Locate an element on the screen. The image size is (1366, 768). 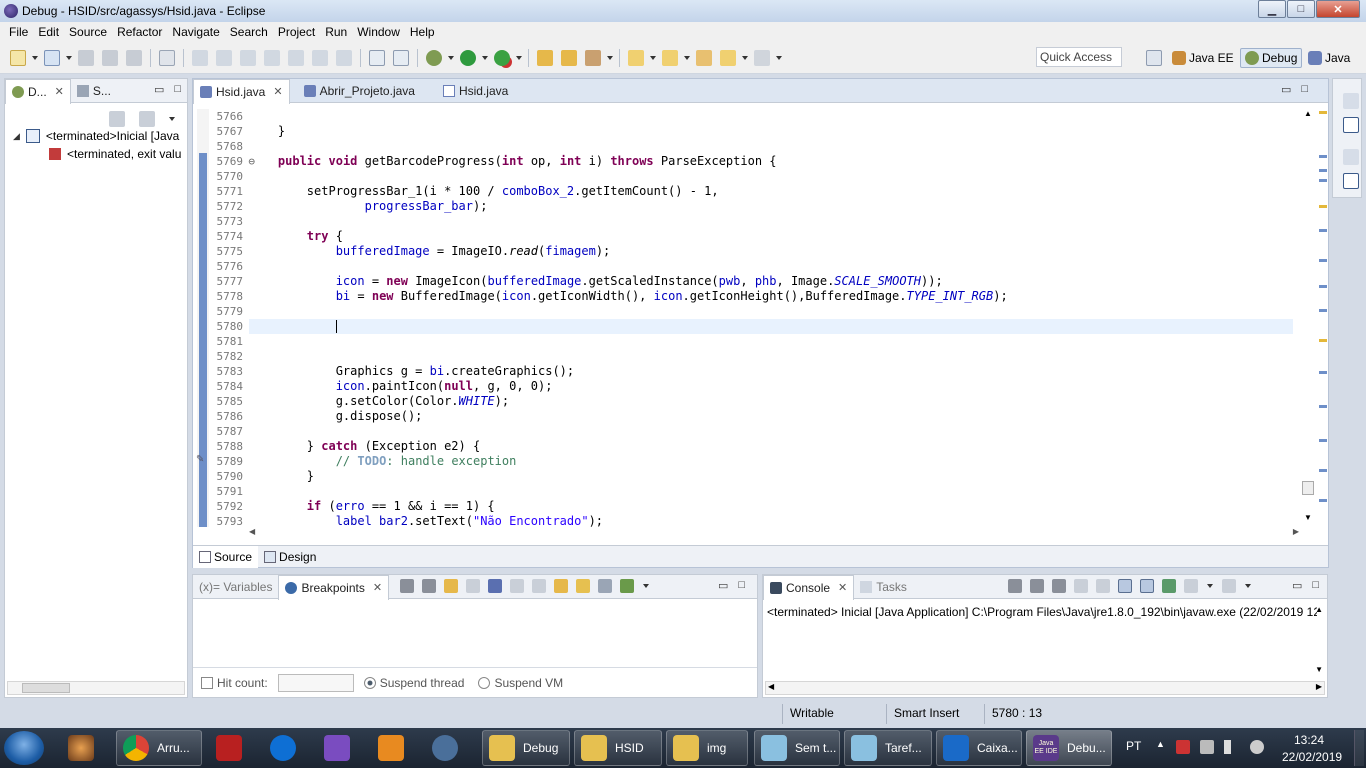
search-dropdown-icon is located at coordinates (610, 57).